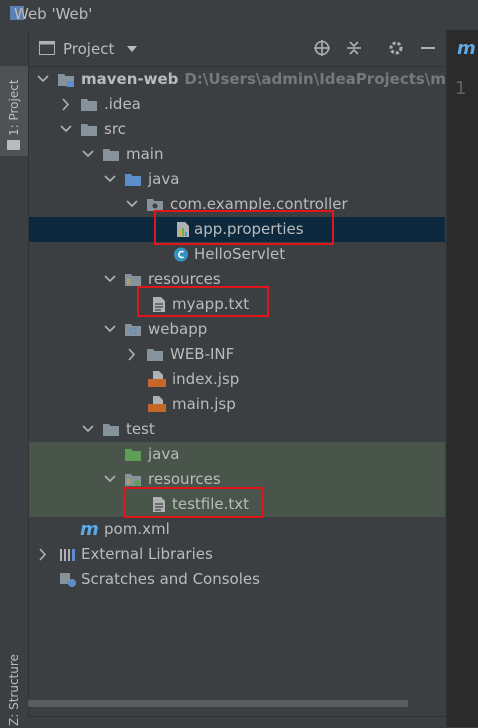 The width and height of the screenshot is (478, 728). I want to click on horizontal-scrollbar, so click(218, 703).